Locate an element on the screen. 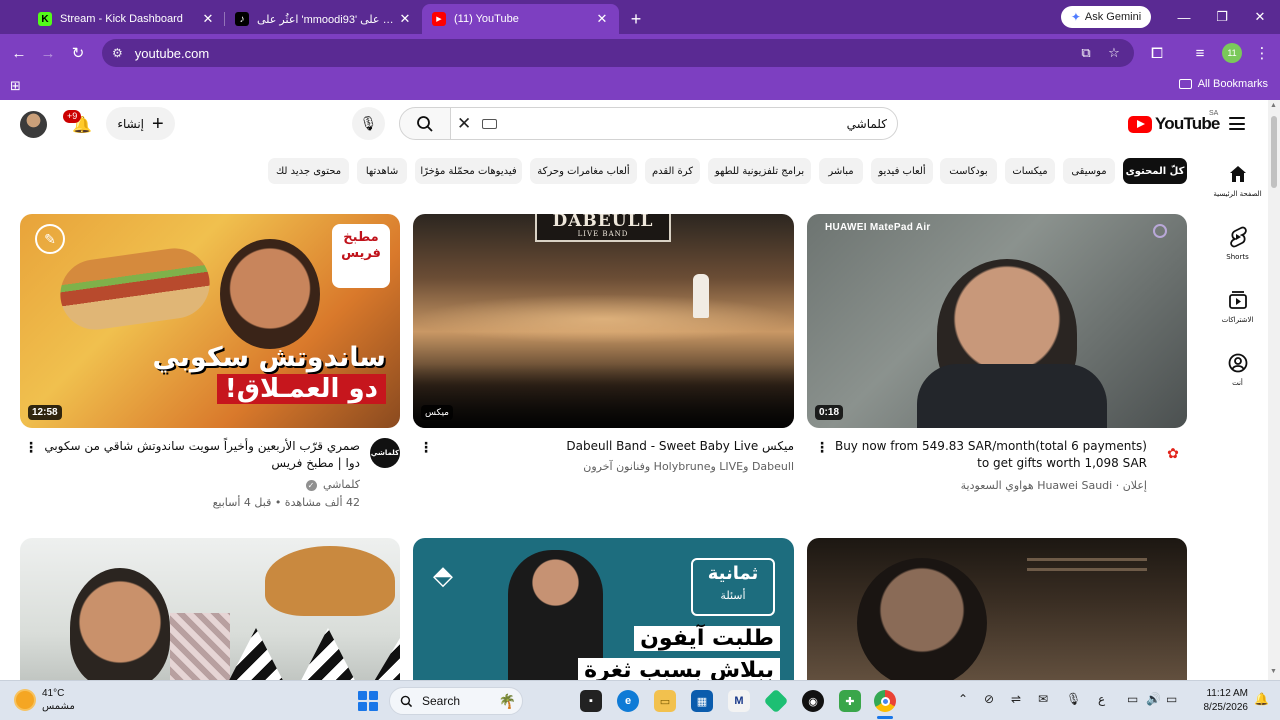 This screenshot has width=1280, height=720. minimize-window-button: — is located at coordinates (1184, 17).